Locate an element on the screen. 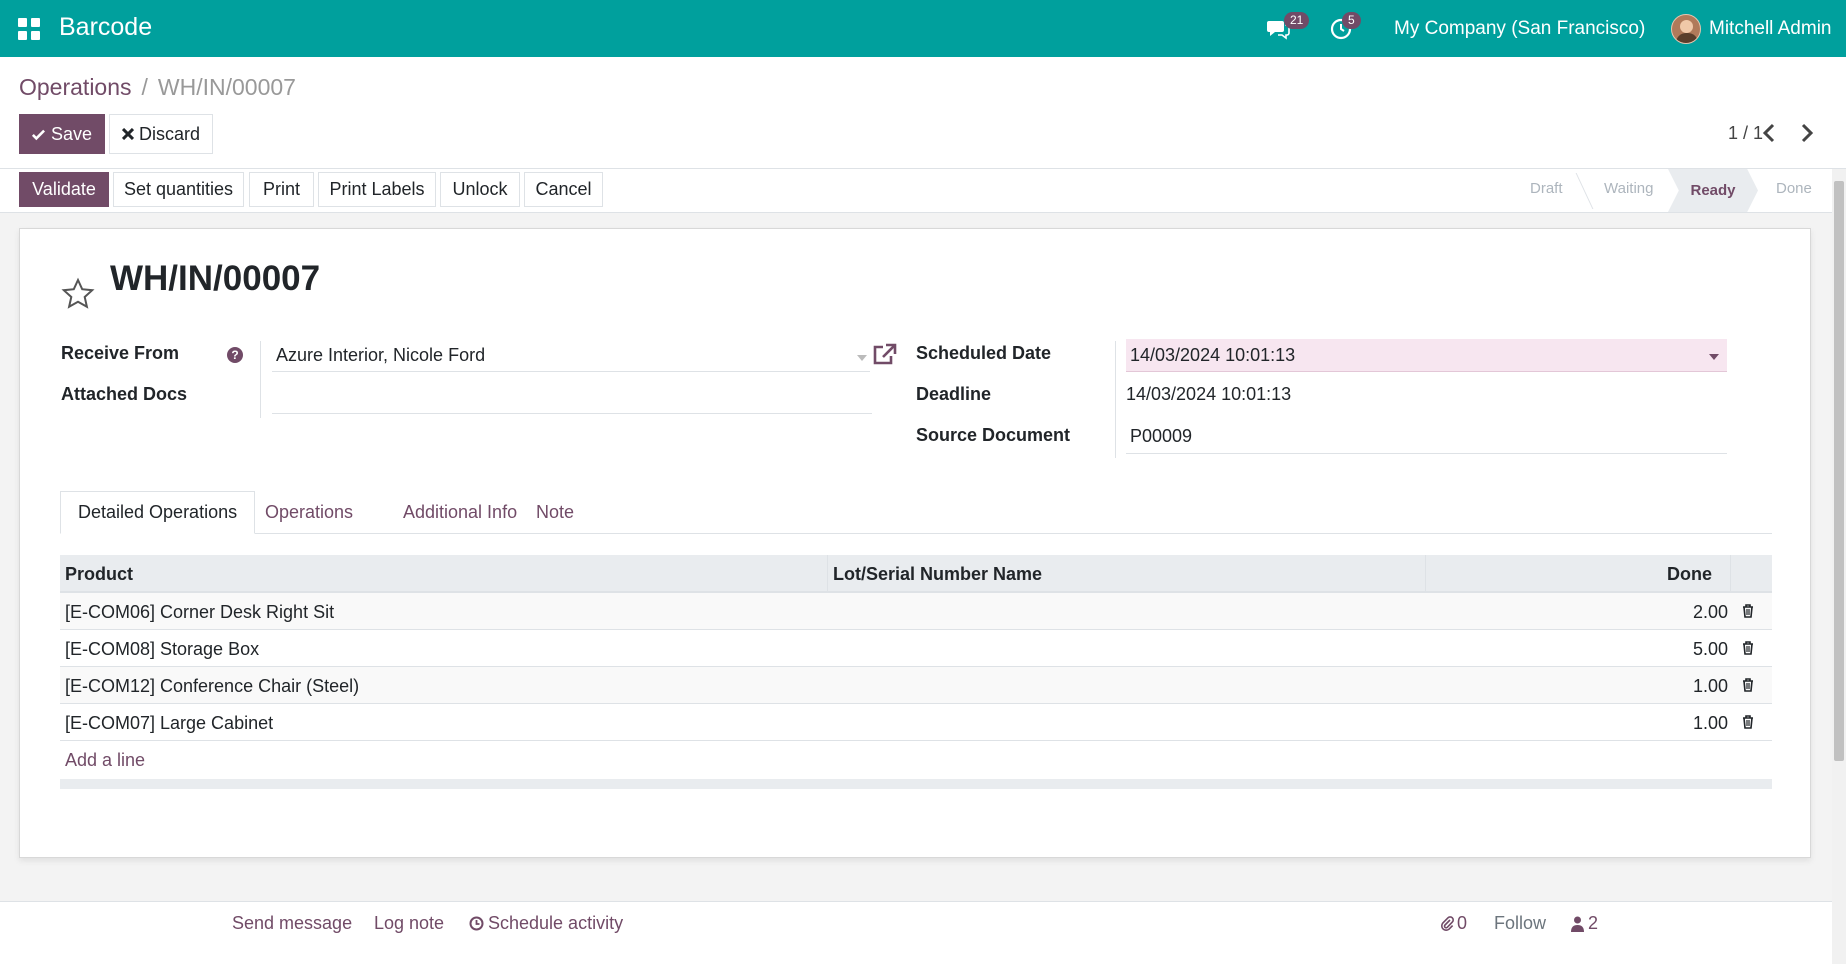  pager-next-button is located at coordinates (1807, 136).